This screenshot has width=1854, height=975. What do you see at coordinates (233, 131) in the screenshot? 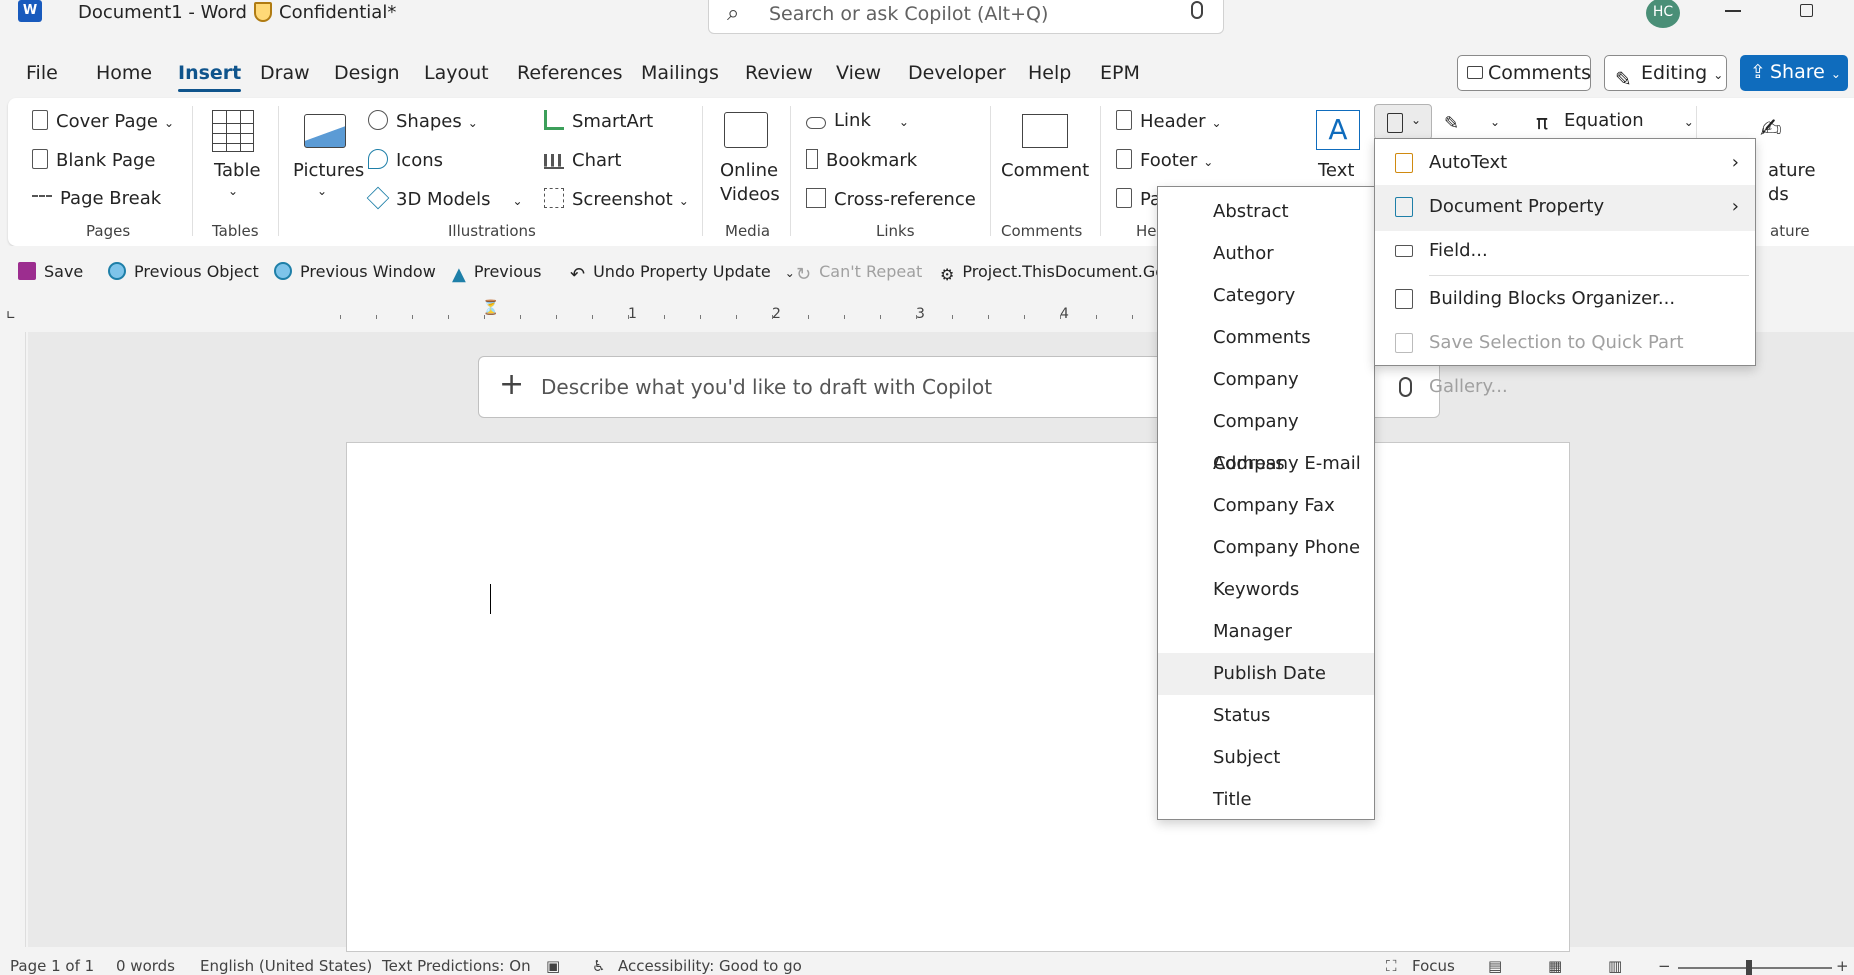
I see `table-icon` at bounding box center [233, 131].